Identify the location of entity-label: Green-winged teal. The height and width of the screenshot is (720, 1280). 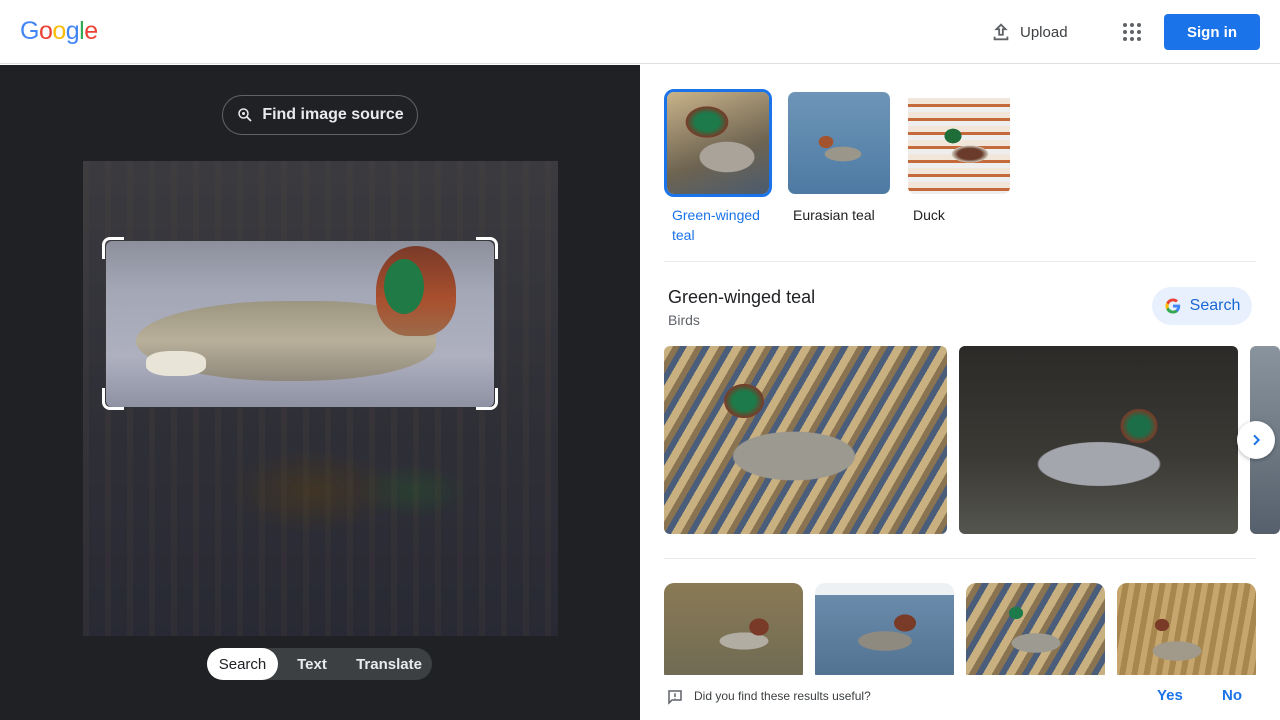
(716, 225).